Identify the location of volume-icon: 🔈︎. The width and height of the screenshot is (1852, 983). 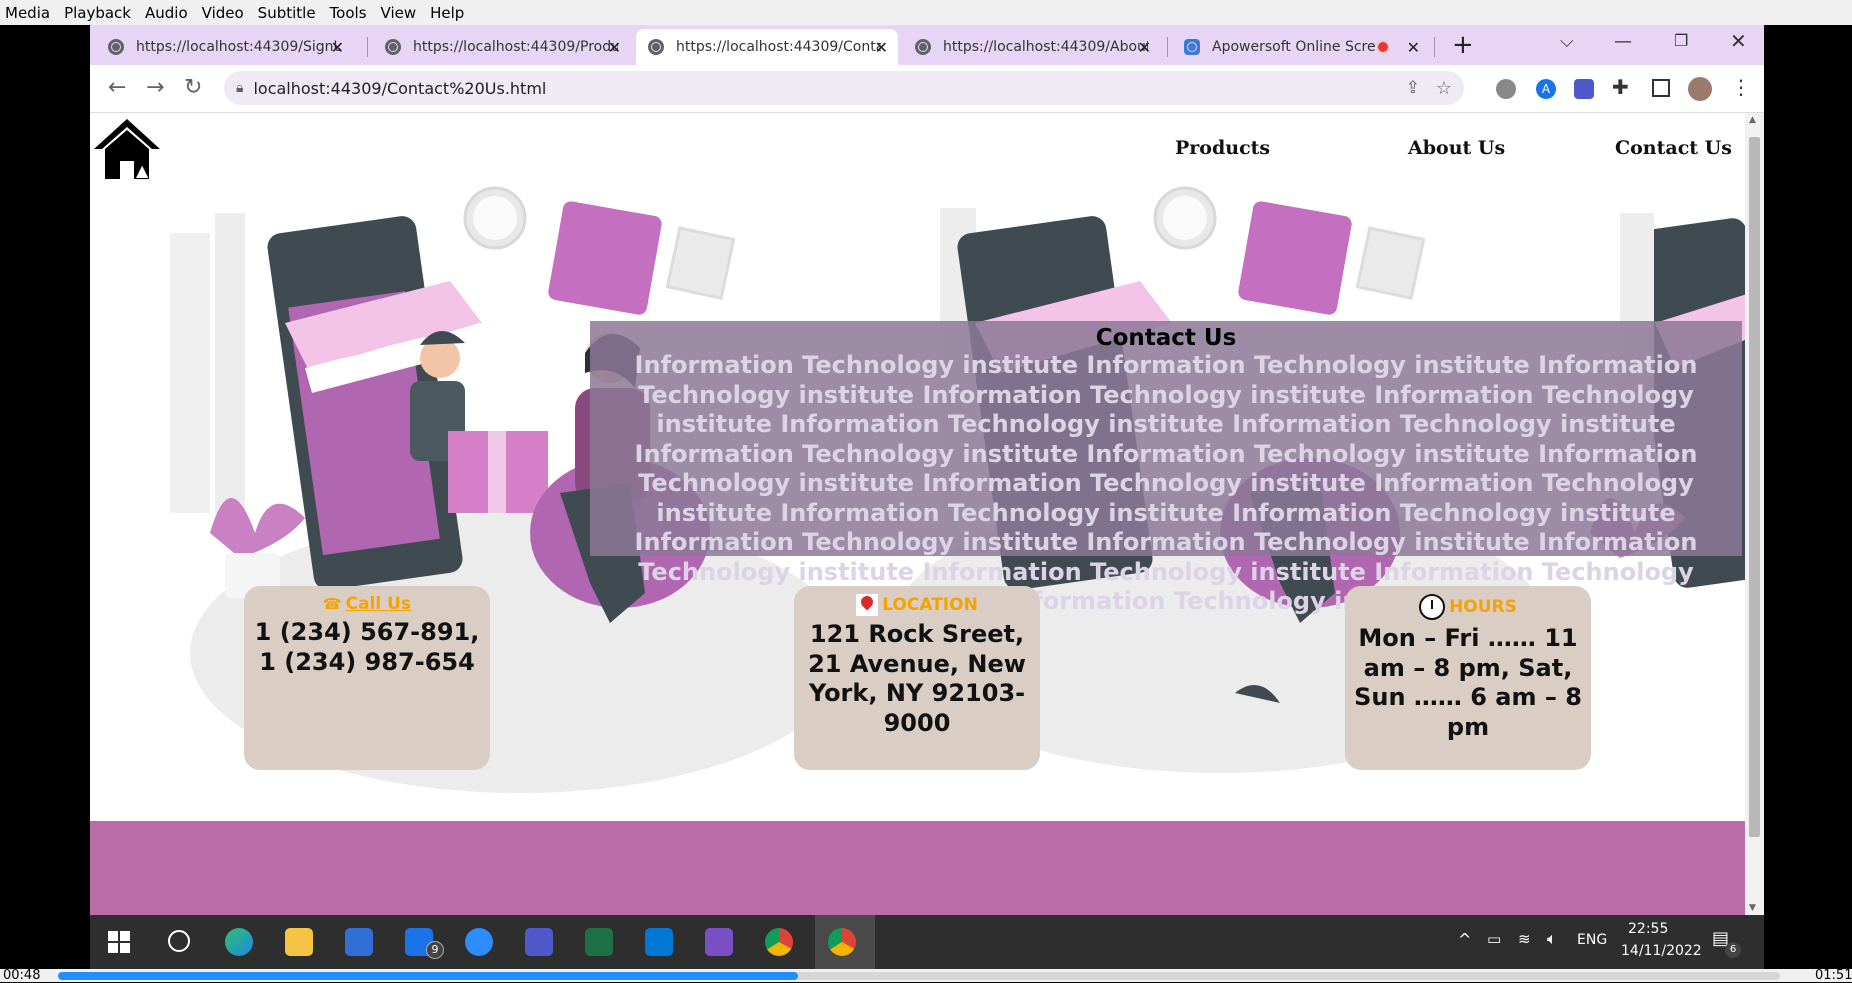
(1552, 939).